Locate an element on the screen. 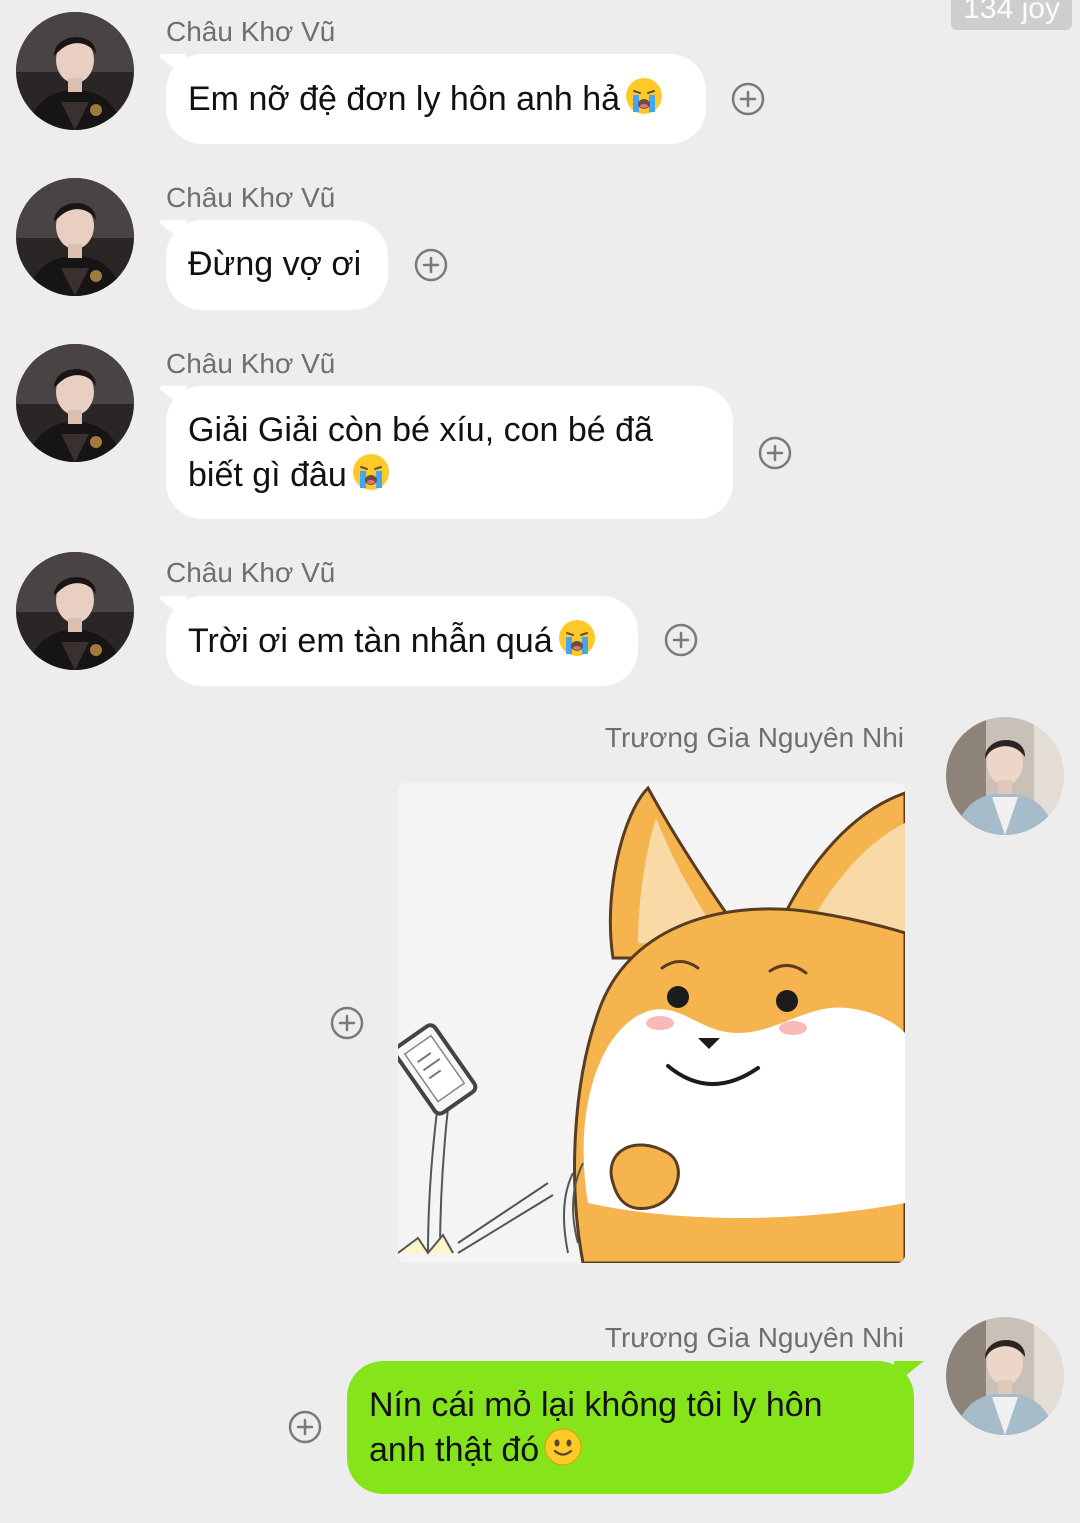  message-bubble: Đừng vợ ơi is located at coordinates (277, 265).